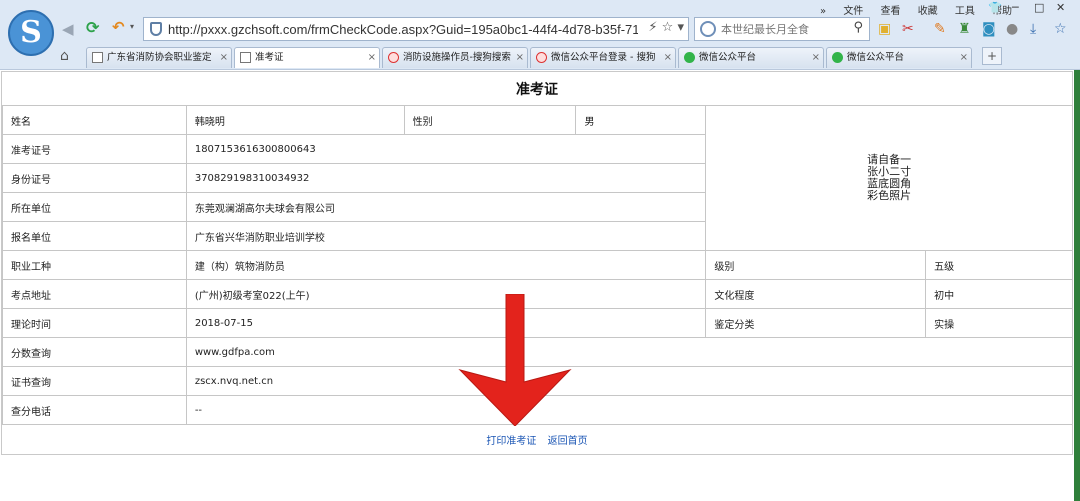 This screenshot has height=501, width=1080. I want to click on id-number-value: 370829198310034932, so click(446, 178).